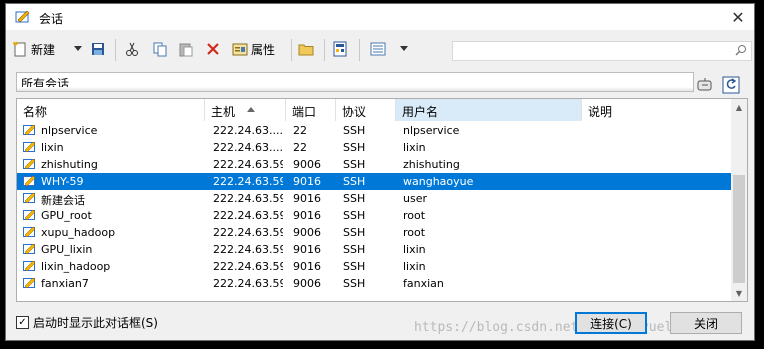 The image size is (764, 349). I want to click on session-row: GPU_lixin 222.24.63.59 9016 SSH lixin, so click(375, 249).